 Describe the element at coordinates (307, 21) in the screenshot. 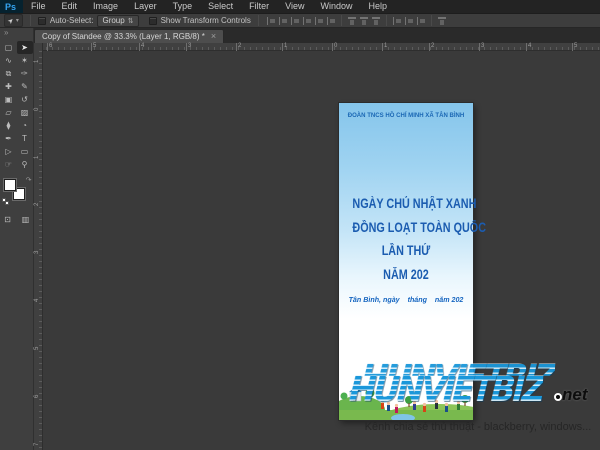

I see `align-left-edges-button` at that location.